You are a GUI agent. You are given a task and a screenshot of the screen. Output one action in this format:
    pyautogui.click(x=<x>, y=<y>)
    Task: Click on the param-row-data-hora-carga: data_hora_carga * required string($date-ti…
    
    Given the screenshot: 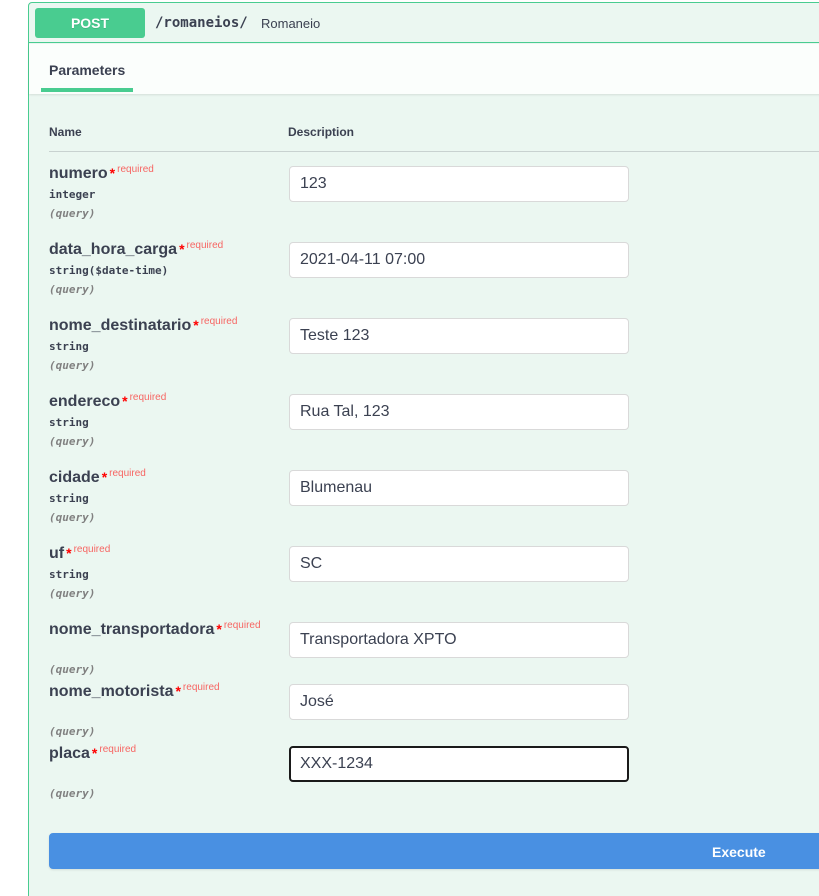 What is the action you would take?
    pyautogui.click(x=136, y=266)
    